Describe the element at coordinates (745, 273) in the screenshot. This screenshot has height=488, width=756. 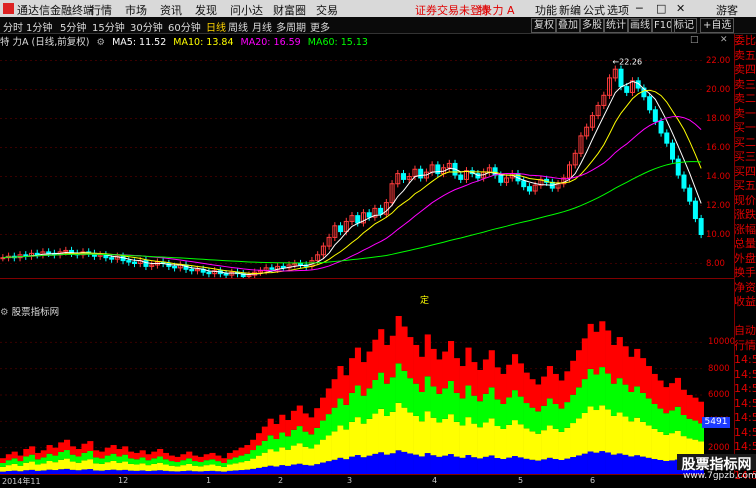
I see `side-list-item: 换手` at that location.